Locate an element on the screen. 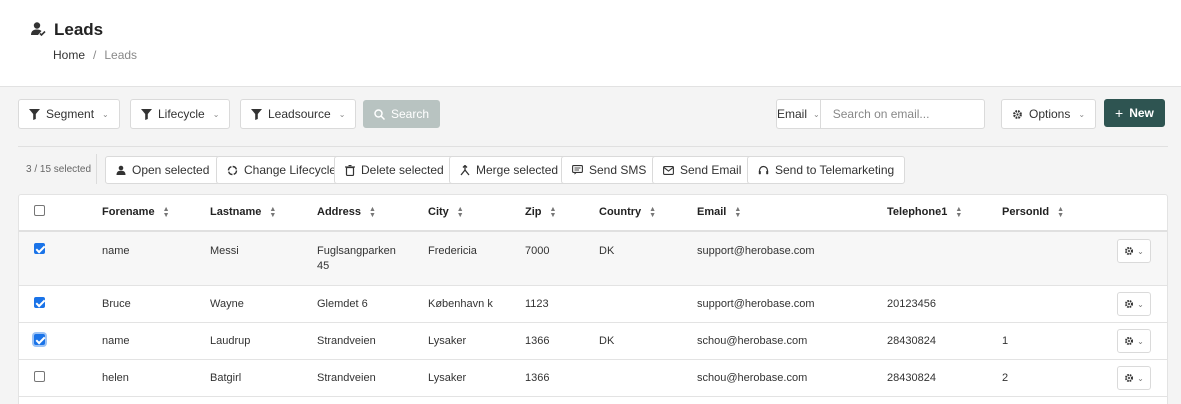 This screenshot has height=404, width=1181. email-field-select: Email ⌄ is located at coordinates (799, 114).